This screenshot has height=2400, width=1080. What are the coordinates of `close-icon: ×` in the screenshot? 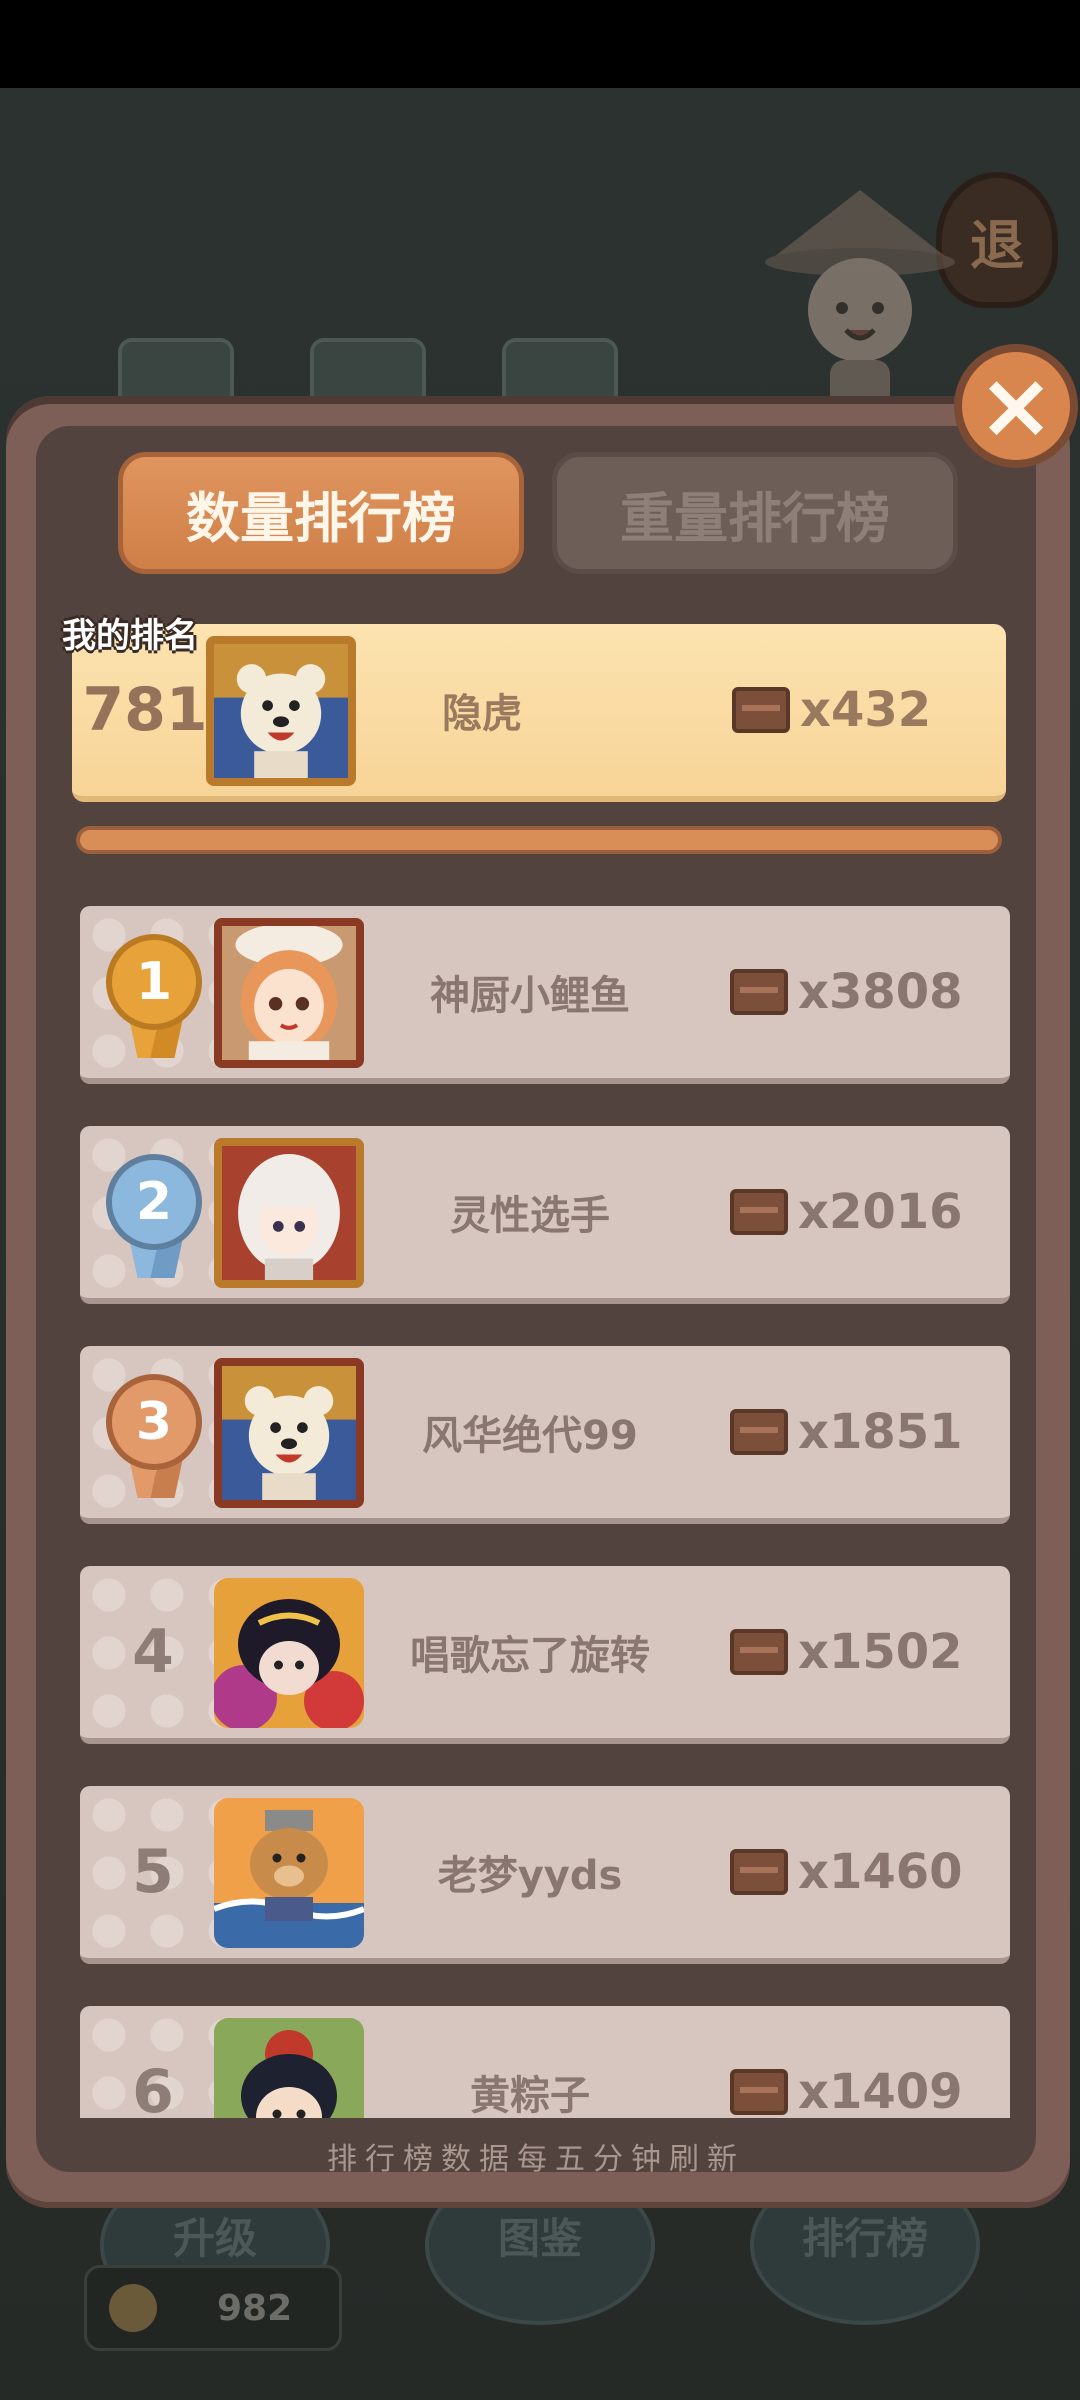 It's located at (1016, 405).